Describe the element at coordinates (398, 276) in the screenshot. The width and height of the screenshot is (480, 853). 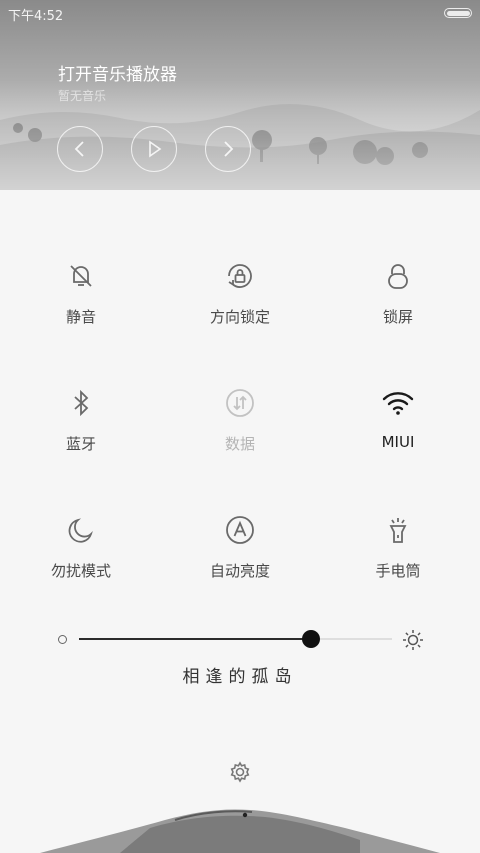
I see `lock-icon` at that location.